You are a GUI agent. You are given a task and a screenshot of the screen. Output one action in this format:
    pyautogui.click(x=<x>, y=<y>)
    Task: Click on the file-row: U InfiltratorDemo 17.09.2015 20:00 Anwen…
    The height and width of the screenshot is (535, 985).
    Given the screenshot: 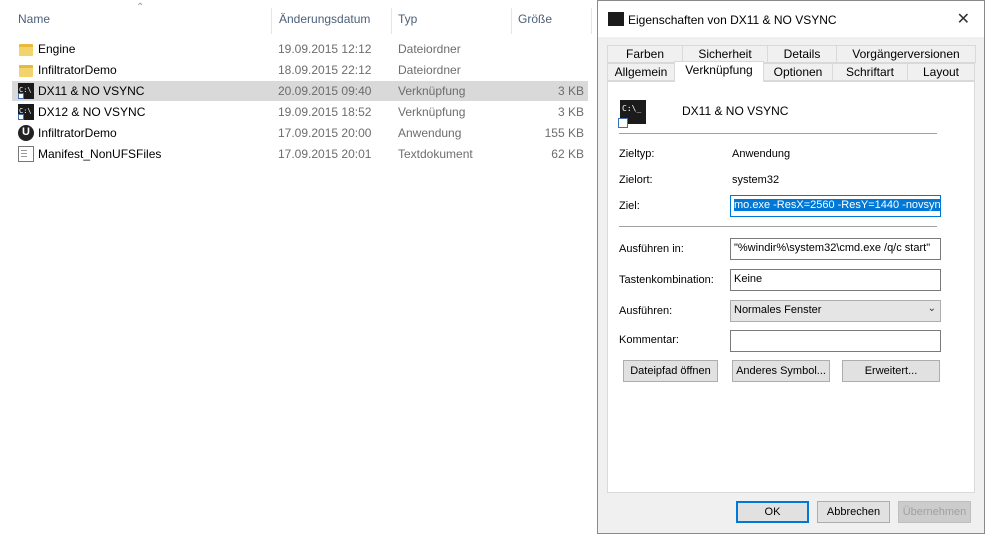 What is the action you would take?
    pyautogui.click(x=300, y=133)
    